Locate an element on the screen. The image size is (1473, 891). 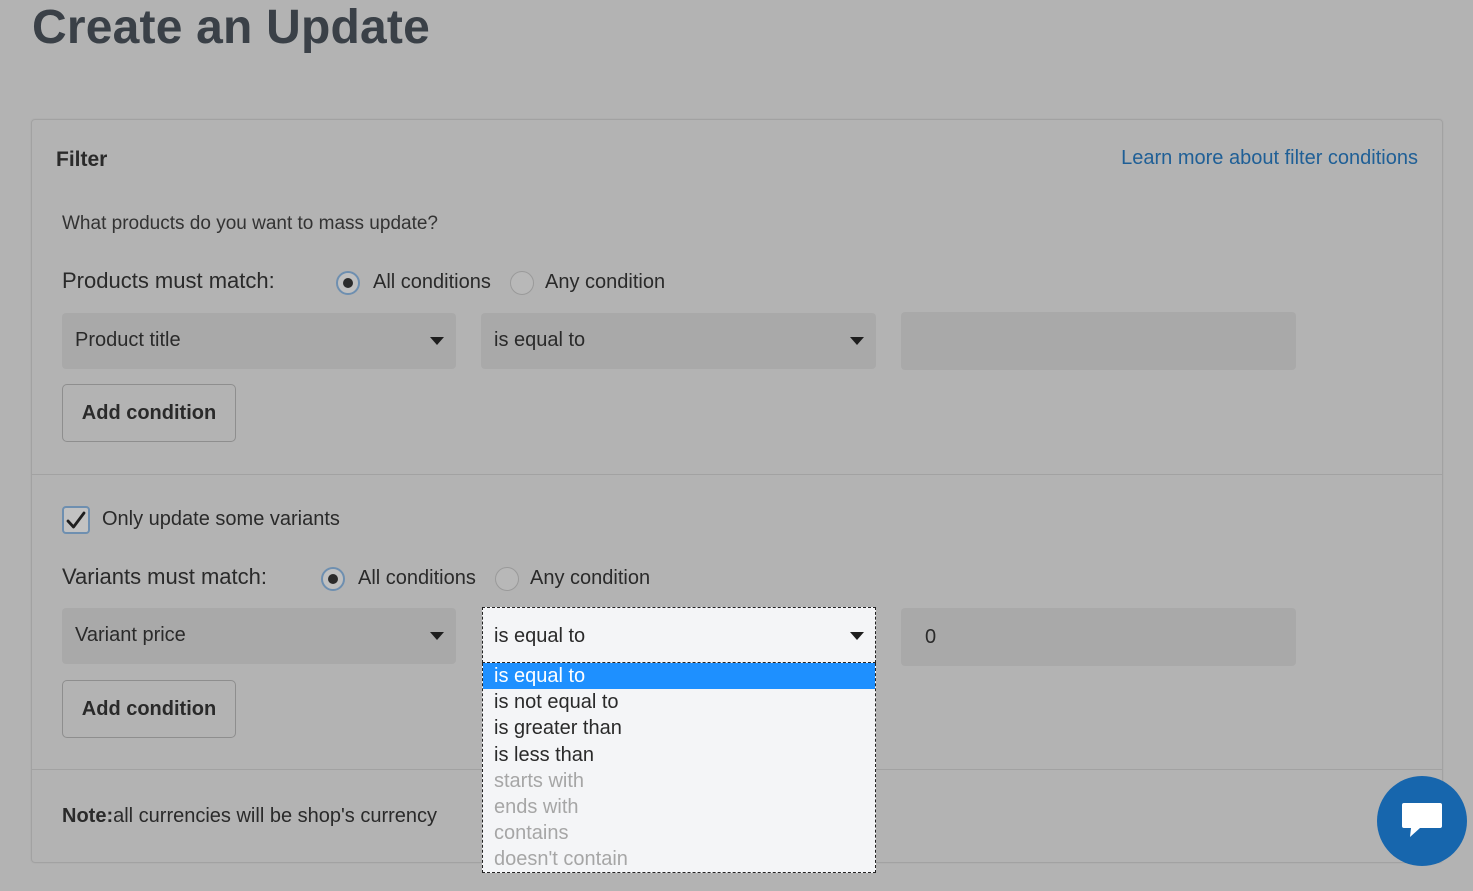
product-value-input is located at coordinates (1098, 341).